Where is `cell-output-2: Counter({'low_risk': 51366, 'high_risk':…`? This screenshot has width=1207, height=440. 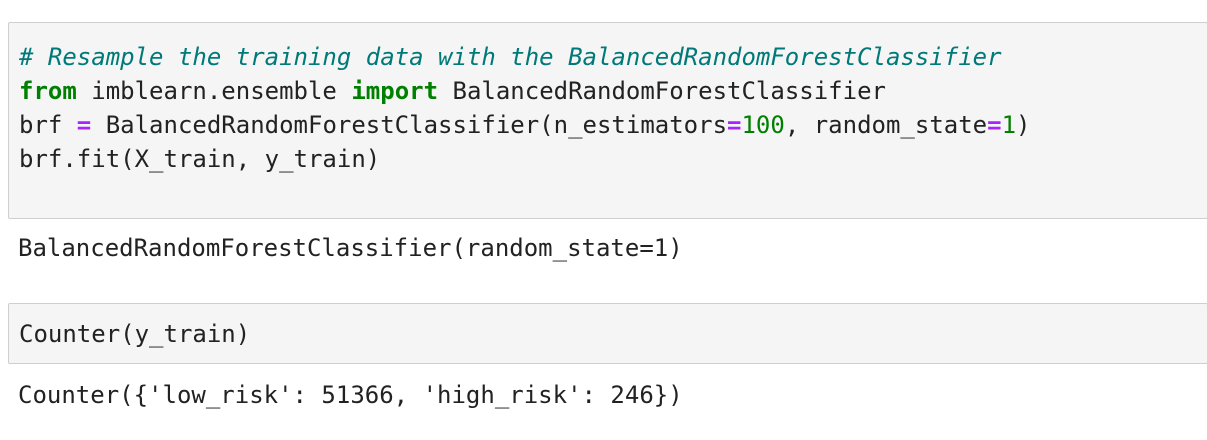
cell-output-2: Counter({'low_risk': 51366, 'high_risk':… is located at coordinates (350, 395).